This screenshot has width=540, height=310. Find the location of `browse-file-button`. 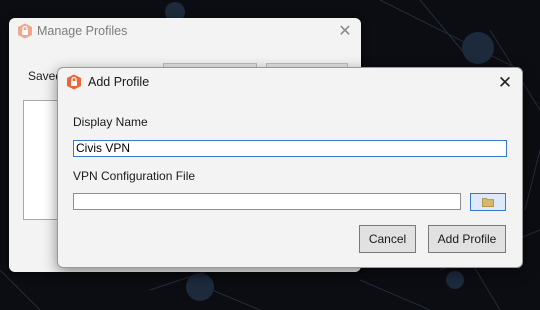

browse-file-button is located at coordinates (488, 202).